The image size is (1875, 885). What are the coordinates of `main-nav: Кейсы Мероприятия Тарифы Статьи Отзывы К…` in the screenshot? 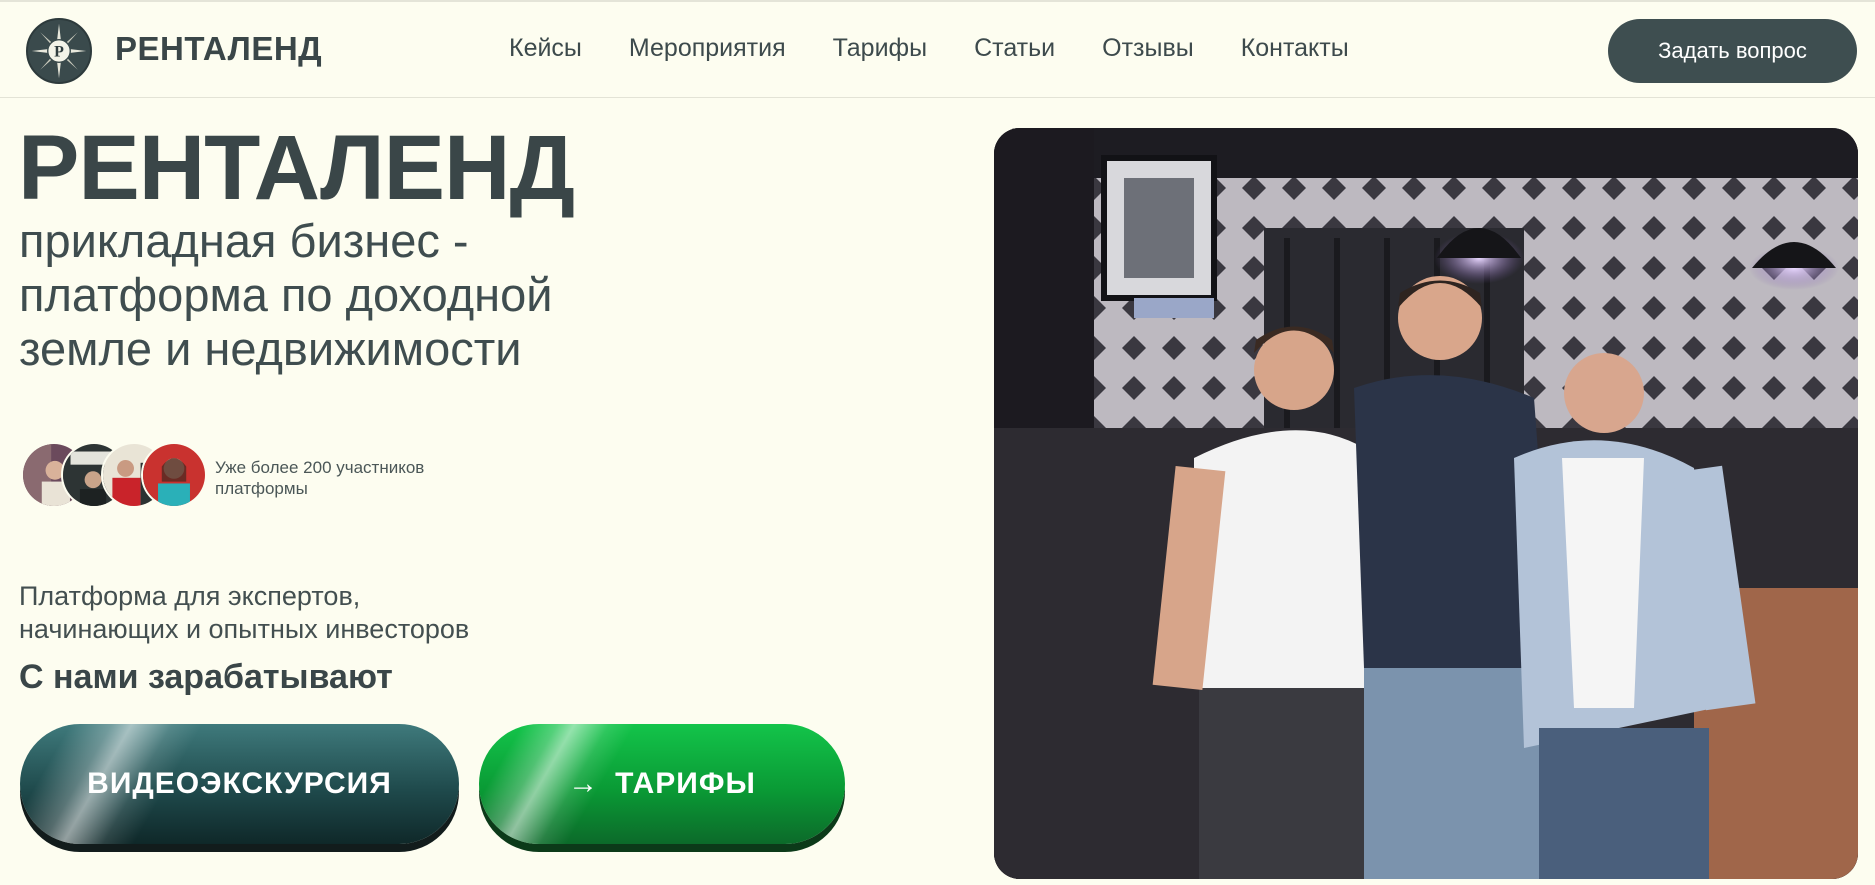 It's located at (952, 48).